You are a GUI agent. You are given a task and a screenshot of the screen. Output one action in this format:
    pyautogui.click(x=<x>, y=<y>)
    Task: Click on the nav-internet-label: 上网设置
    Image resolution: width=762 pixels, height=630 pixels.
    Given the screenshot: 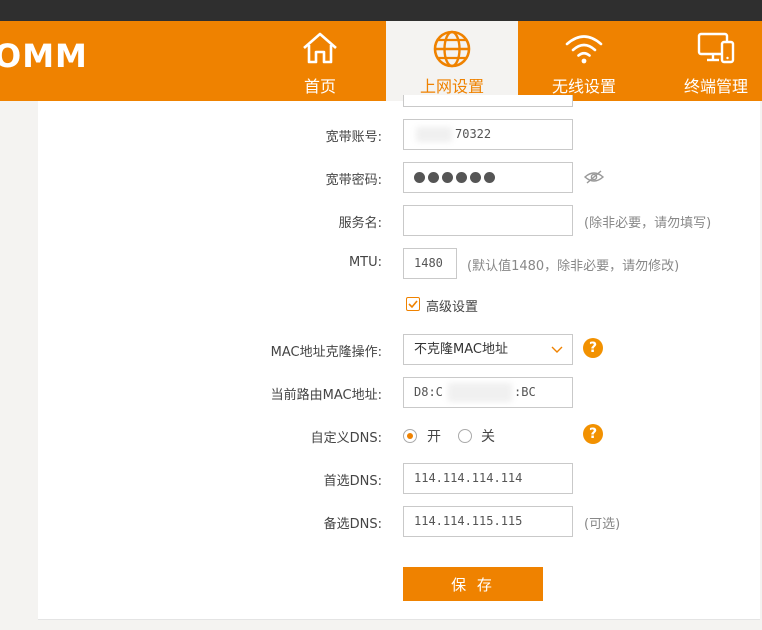 What is the action you would take?
    pyautogui.click(x=451, y=86)
    